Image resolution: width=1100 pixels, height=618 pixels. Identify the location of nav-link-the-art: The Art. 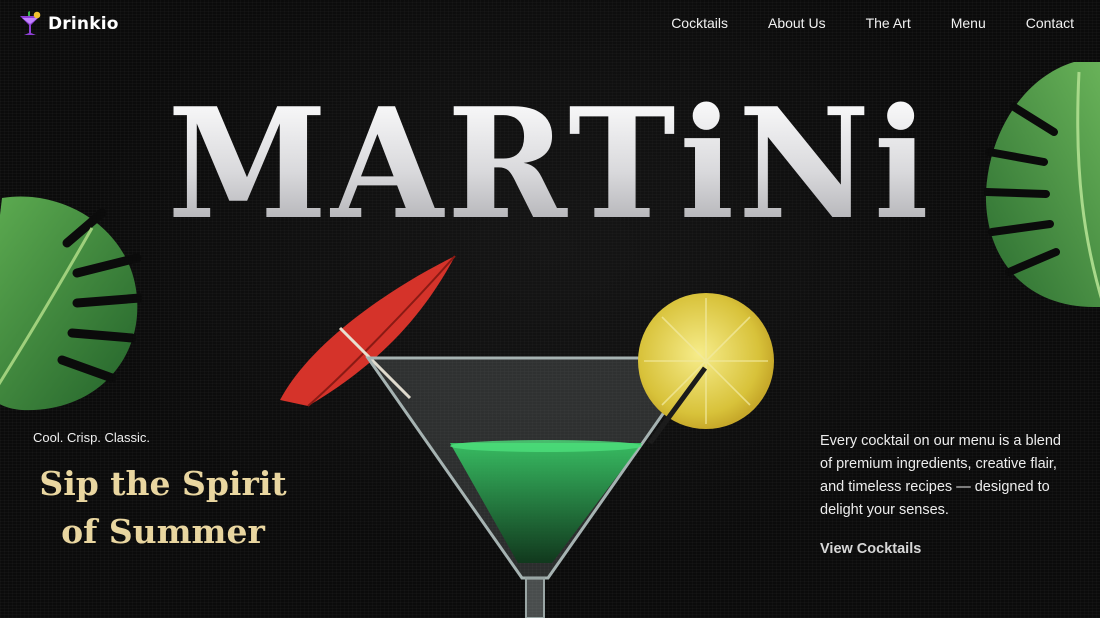
(888, 23).